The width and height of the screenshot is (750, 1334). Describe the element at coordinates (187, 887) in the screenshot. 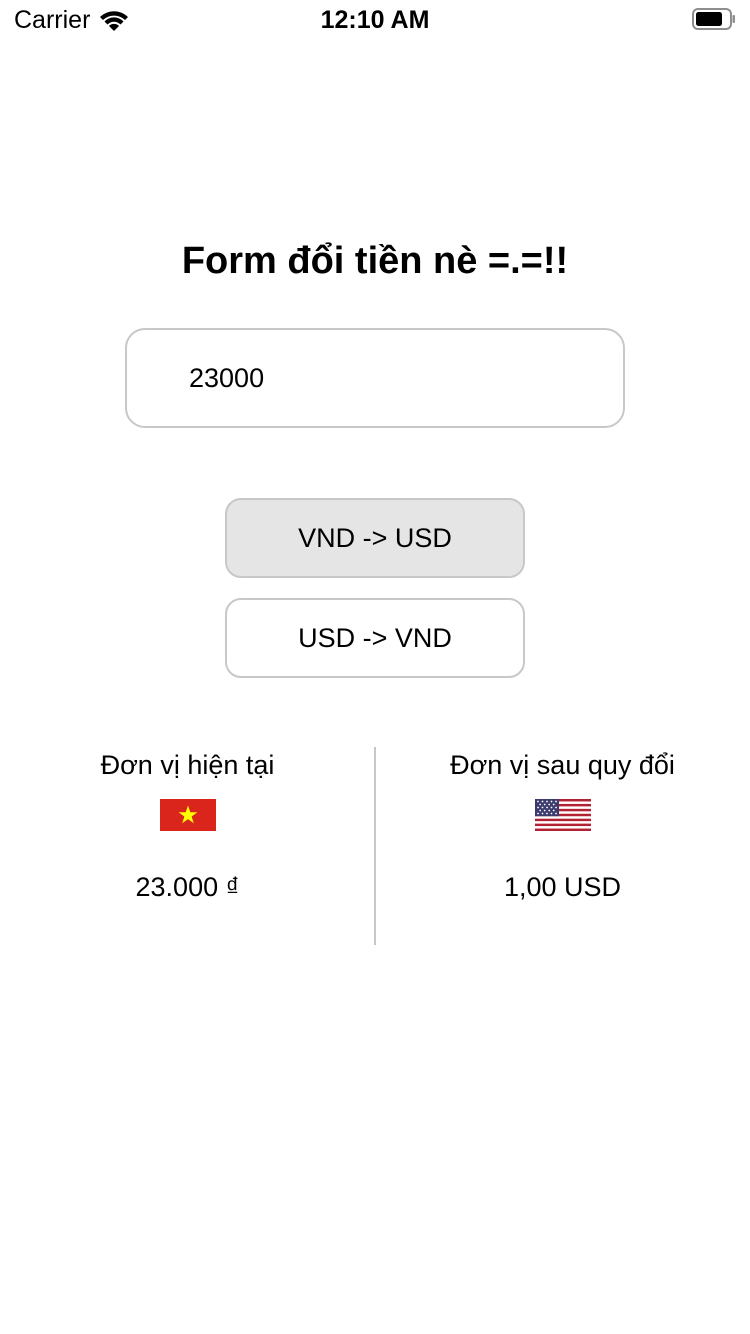

I see `current-value: 23.000 ₫` at that location.